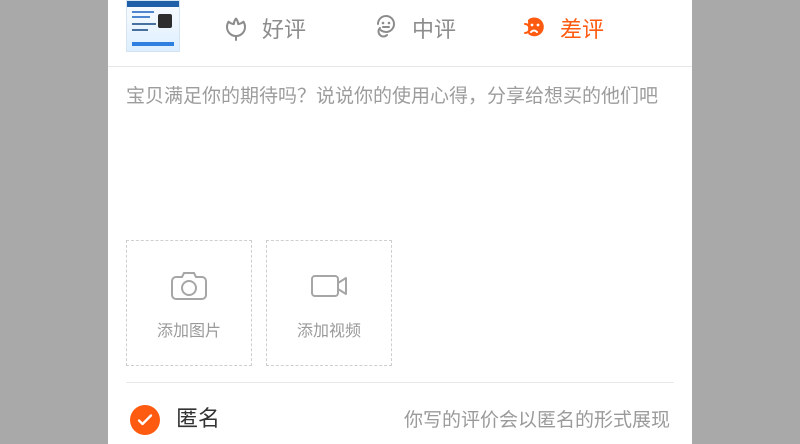 The width and height of the screenshot is (800, 444). Describe the element at coordinates (188, 330) in the screenshot. I see `add-photo-label: 添加图片` at that location.